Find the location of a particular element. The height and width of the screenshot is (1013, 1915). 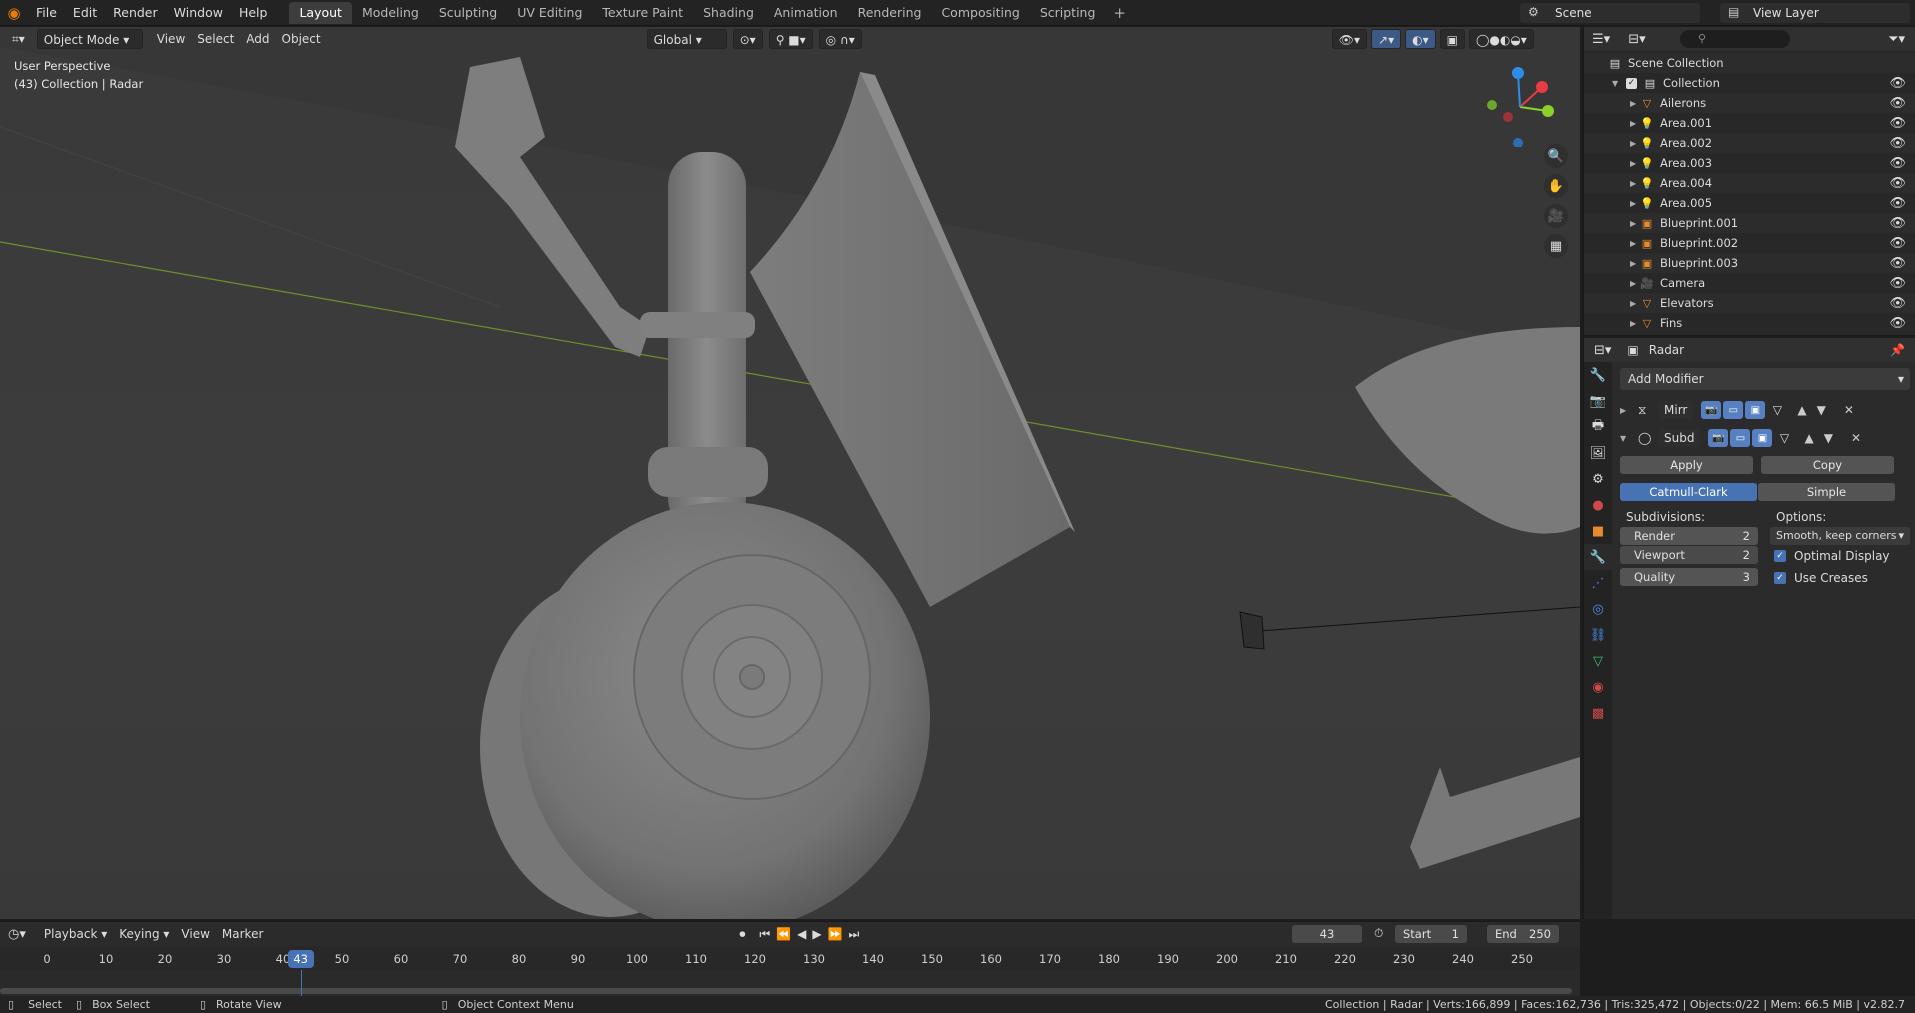

expand-arrow-icon: ▼ is located at coordinates (1617, 83).